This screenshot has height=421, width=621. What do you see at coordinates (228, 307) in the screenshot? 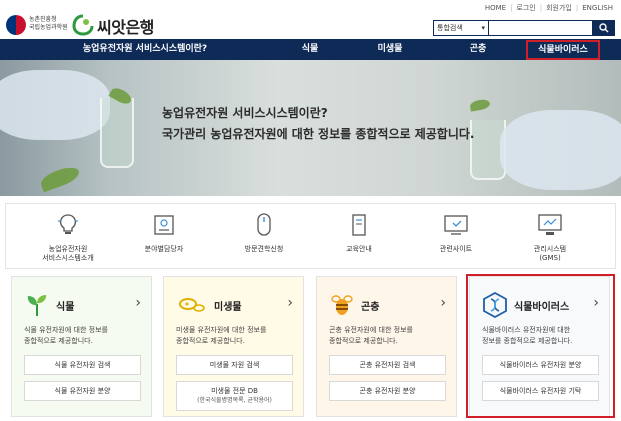
I see `card-title: 미생물` at bounding box center [228, 307].